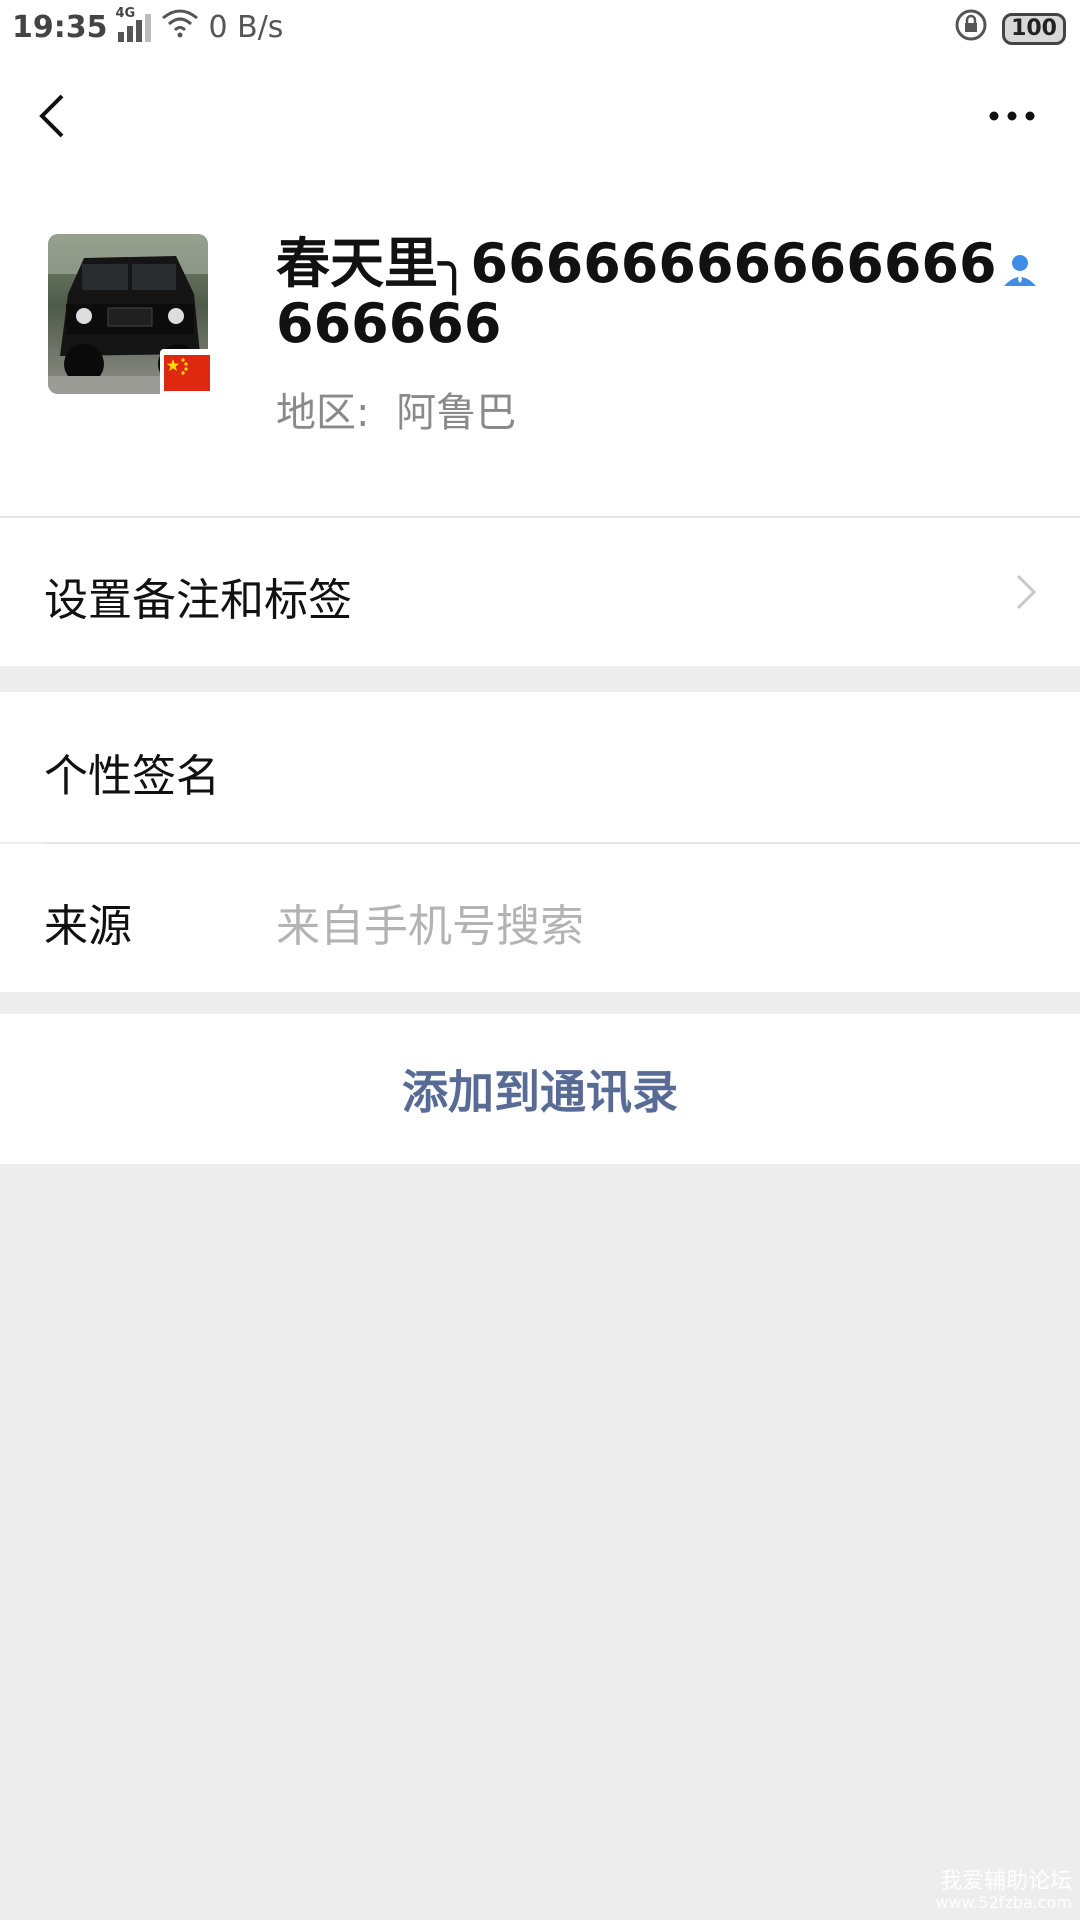 Image resolution: width=1080 pixels, height=1920 pixels. I want to click on source-label: 来源, so click(88, 926).